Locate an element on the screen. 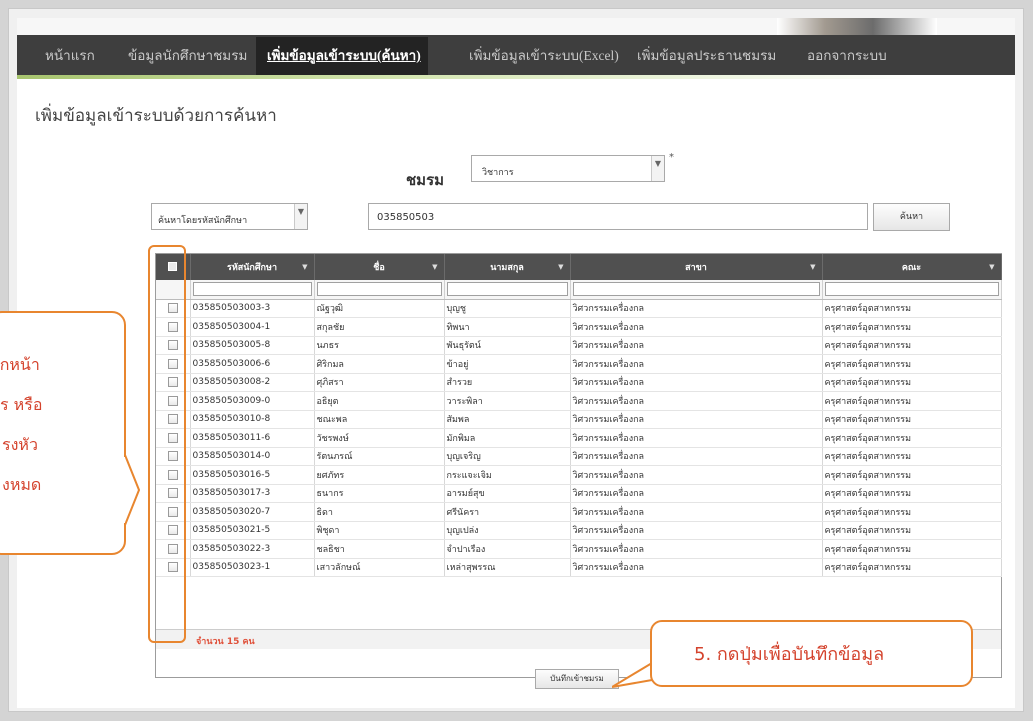 Image resolution: width=1033 pixels, height=721 pixels. column-header-major: สาขา ▼ is located at coordinates (696, 267).